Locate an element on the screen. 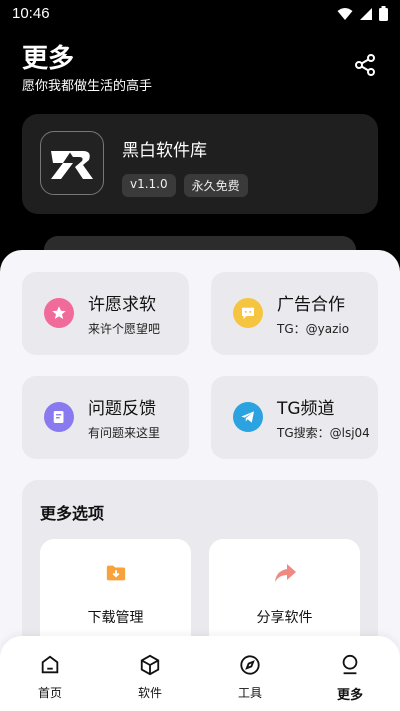 The height and width of the screenshot is (711, 400). tab-label: 更多 is located at coordinates (349, 695).